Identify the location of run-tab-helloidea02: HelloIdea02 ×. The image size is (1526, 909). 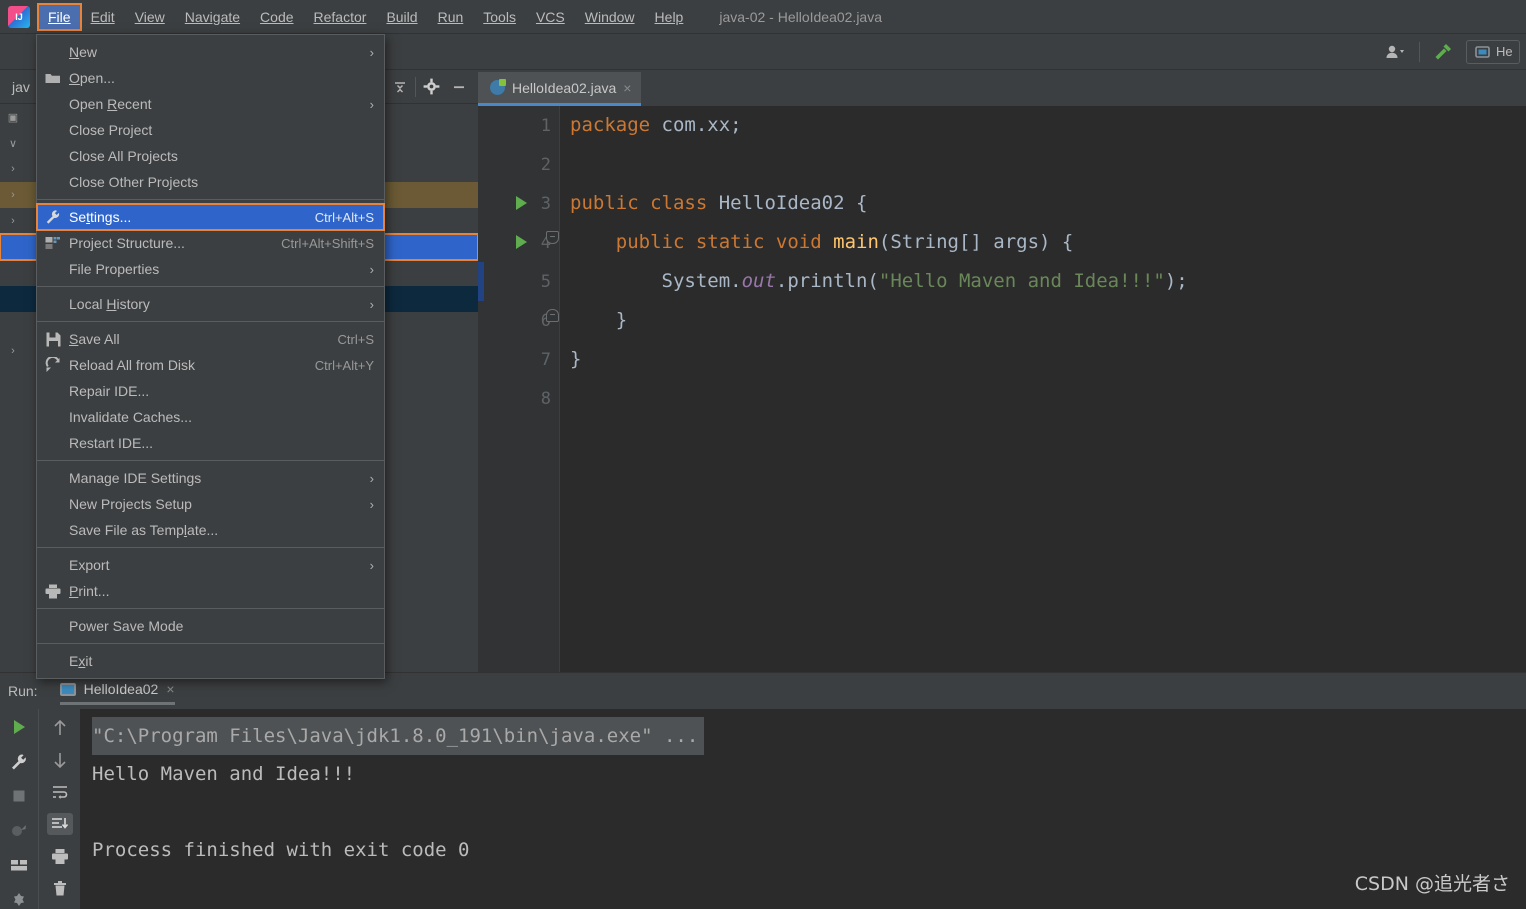
(117, 693).